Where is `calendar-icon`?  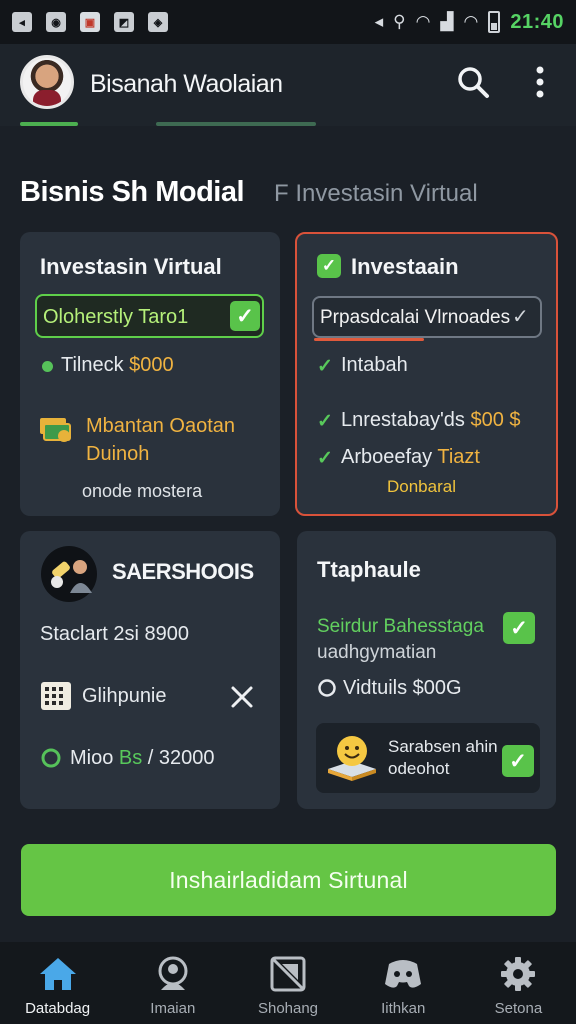
calendar-icon is located at coordinates (56, 696).